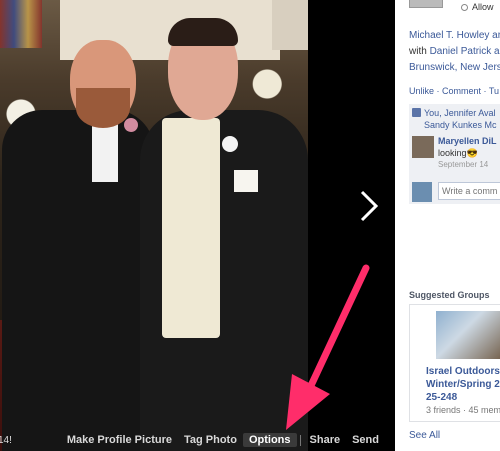 The height and width of the screenshot is (451, 500). I want to click on suggested-groups-title: Suggested Groups, so click(449, 295).